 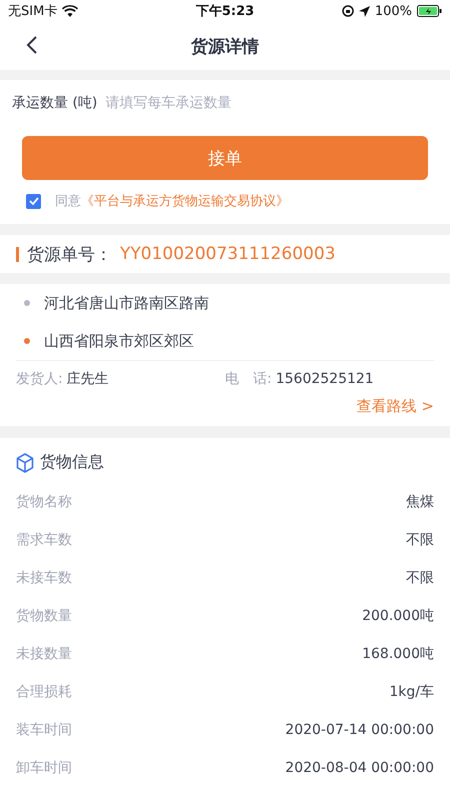 What do you see at coordinates (44, 616) in the screenshot?
I see `field-label: 货物数量` at bounding box center [44, 616].